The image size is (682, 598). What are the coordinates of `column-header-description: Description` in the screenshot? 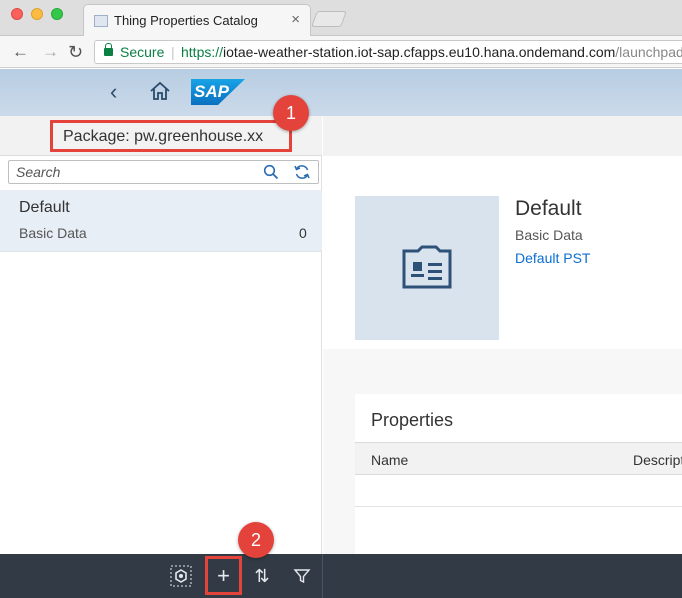 It's located at (657, 460).